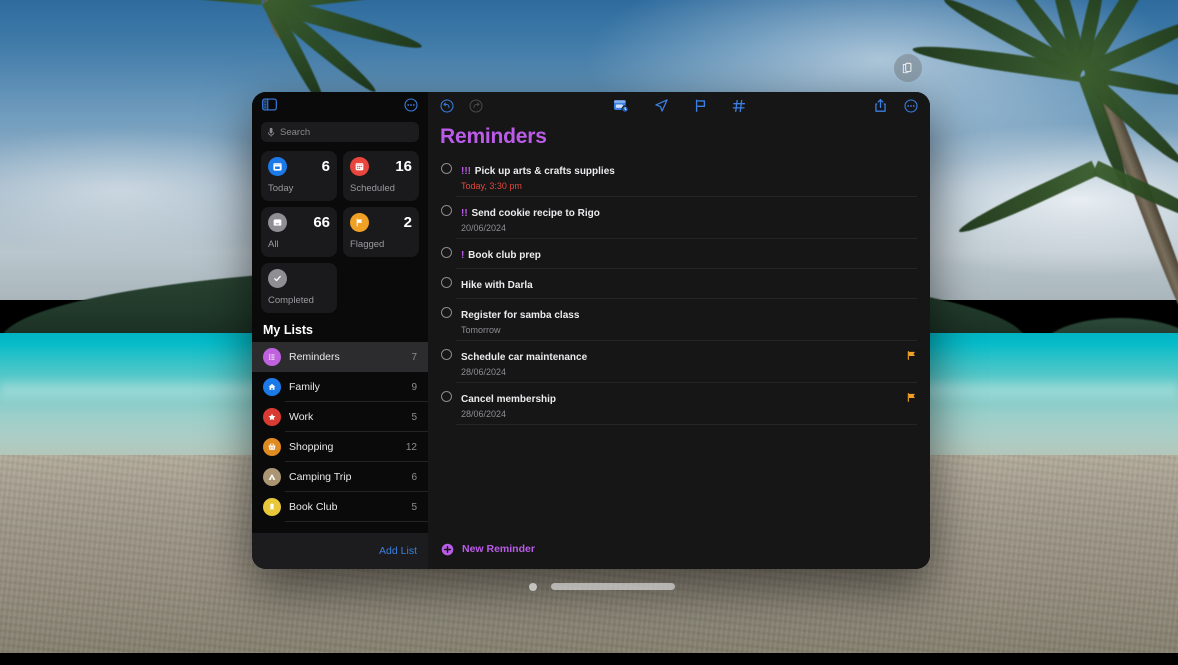 This screenshot has height=665, width=1178. What do you see at coordinates (340, 104) in the screenshot?
I see `sidebar-toolbar` at bounding box center [340, 104].